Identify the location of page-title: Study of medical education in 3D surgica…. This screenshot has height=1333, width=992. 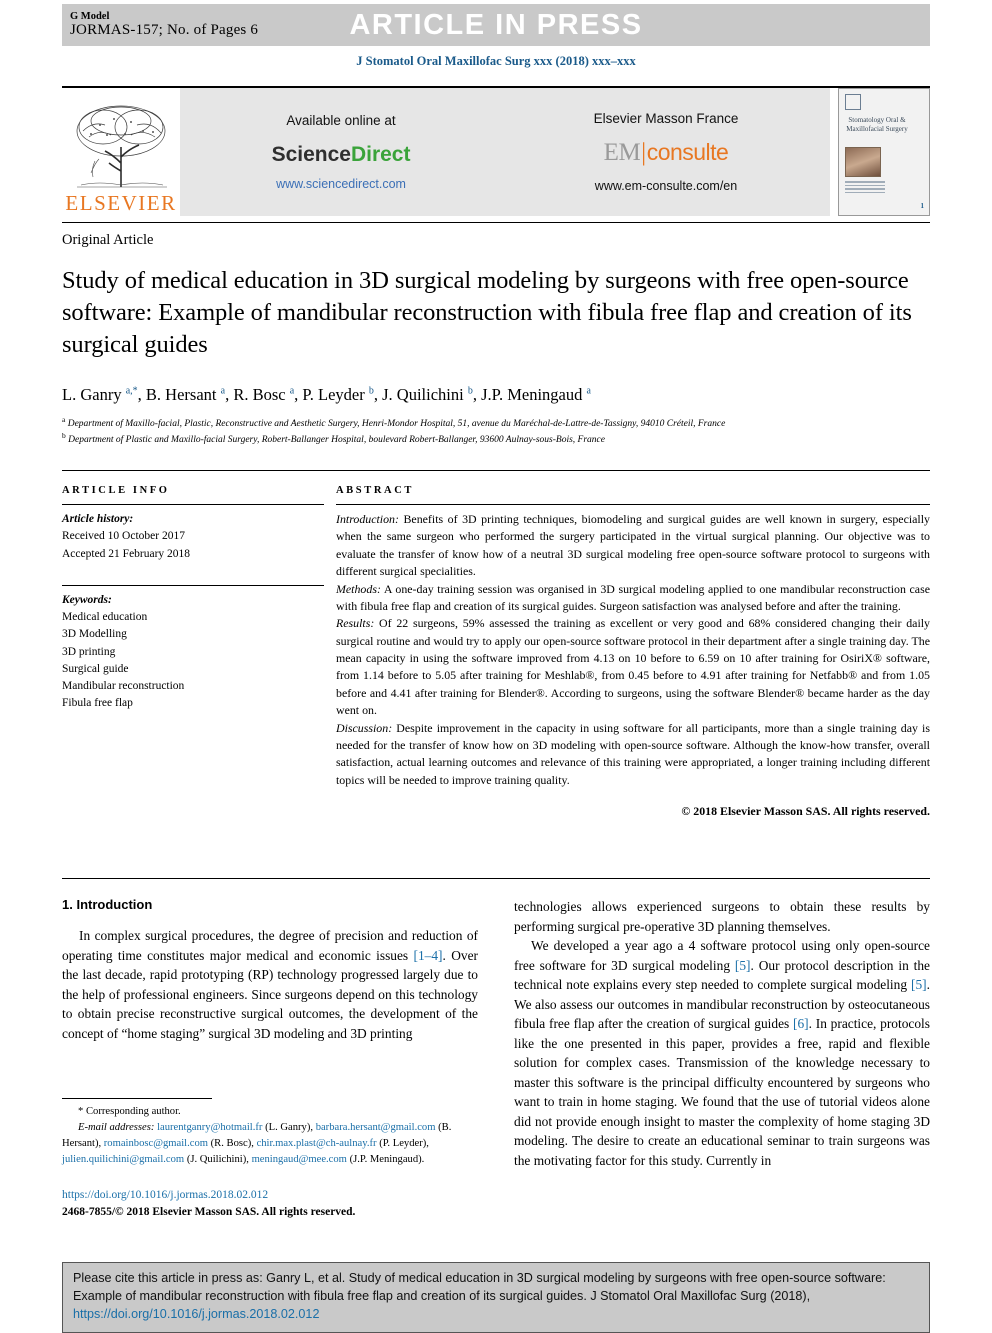
(487, 313).